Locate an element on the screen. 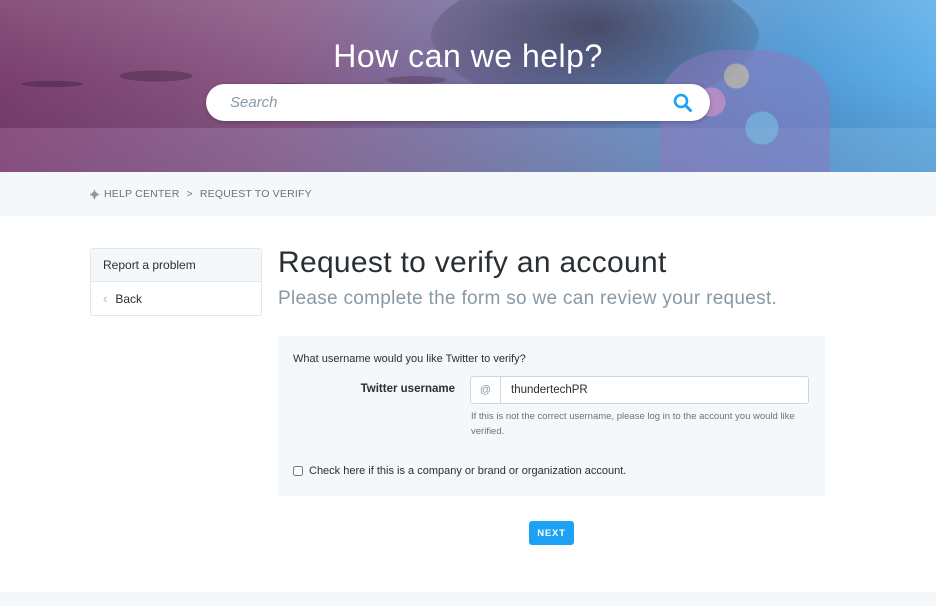 This screenshot has width=936, height=606. organization-checkbox is located at coordinates (298, 471).